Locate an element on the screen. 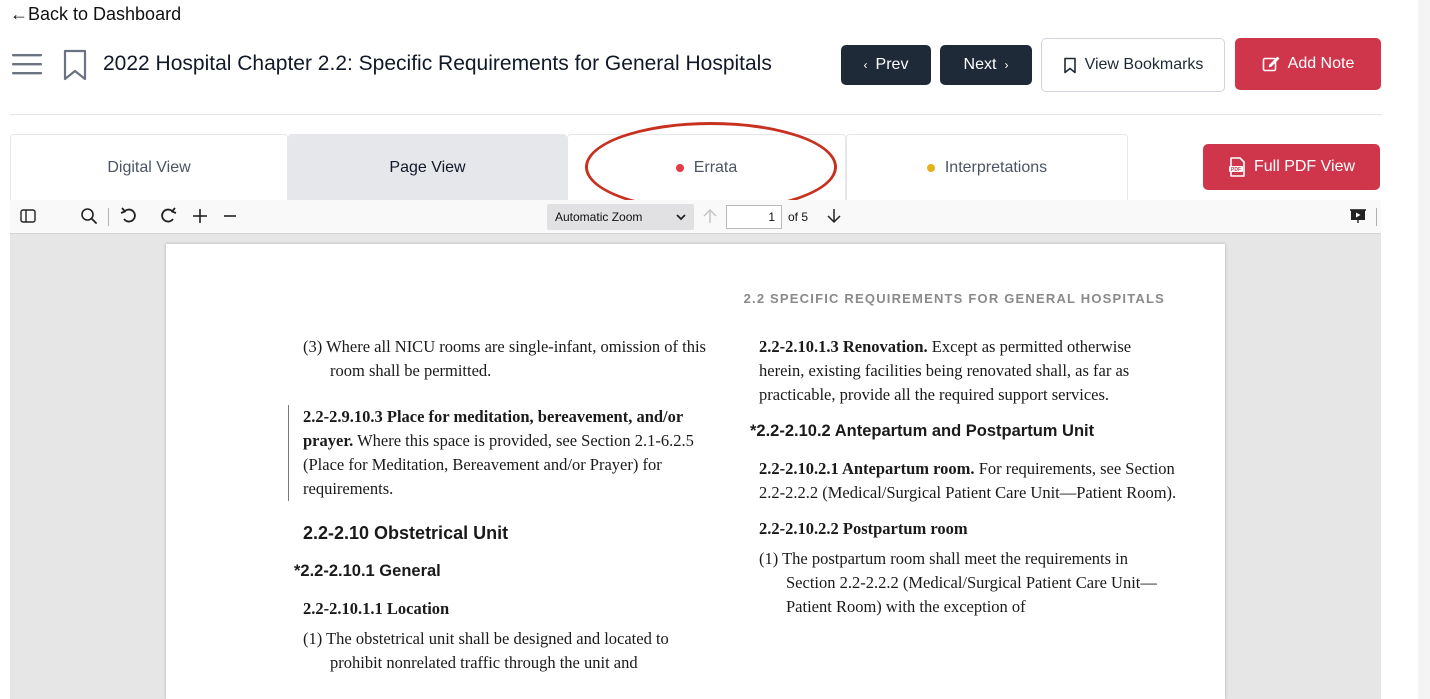 The height and width of the screenshot is (699, 1430). pdf-toolbar: Automatic Zoom of 5 is located at coordinates (695, 217).